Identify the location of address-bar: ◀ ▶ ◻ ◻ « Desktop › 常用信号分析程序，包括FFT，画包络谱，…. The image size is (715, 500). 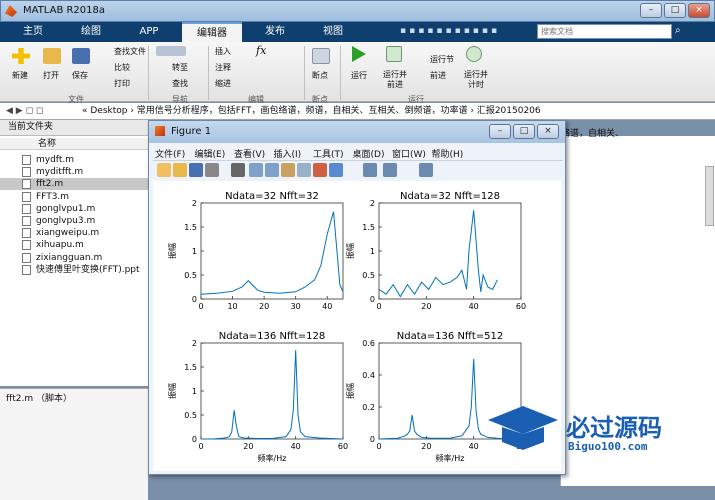
(357, 111).